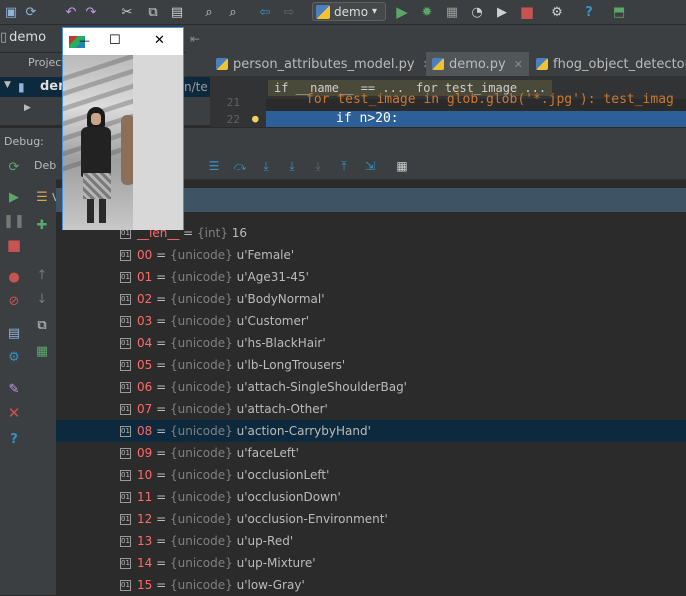 The width and height of the screenshot is (686, 596). Describe the element at coordinates (321, 387) in the screenshot. I see `variable-value: u'attach-SingleShoulderBag'` at that location.